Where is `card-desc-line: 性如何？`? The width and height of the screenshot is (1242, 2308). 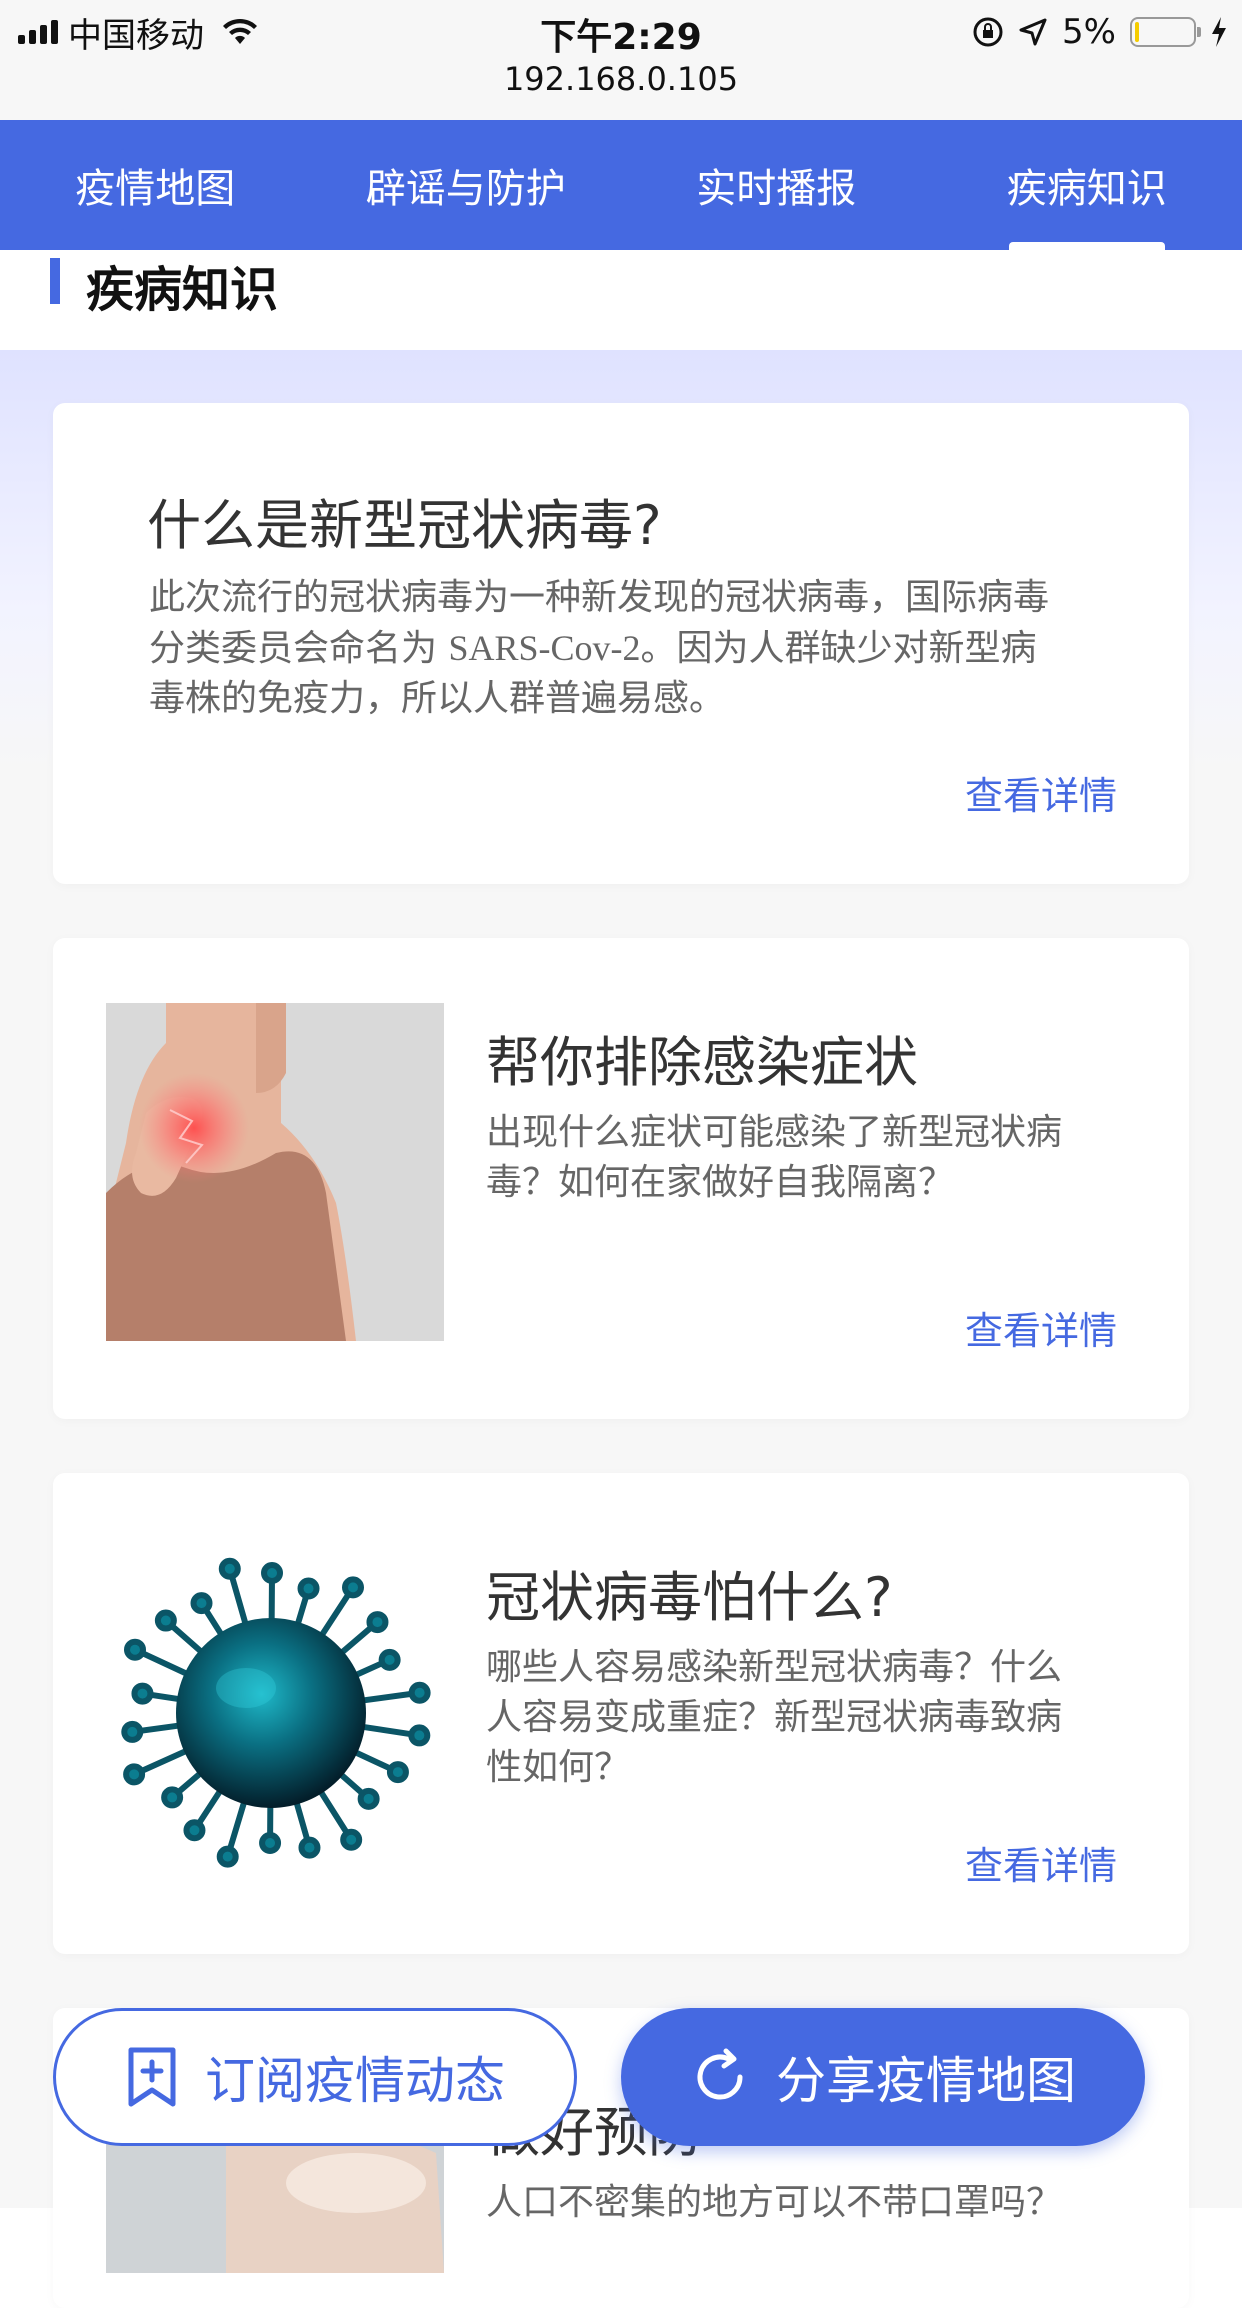
card-desc-line: 性如何？ is located at coordinates (806, 1768).